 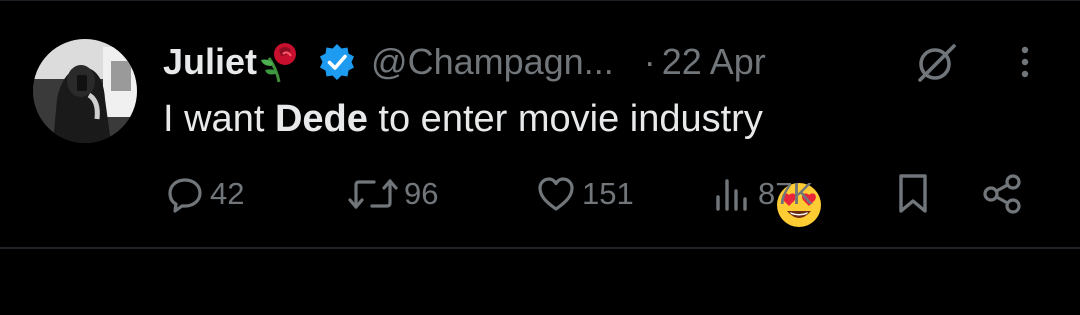 I want to click on bookmark-icon, so click(x=913, y=193).